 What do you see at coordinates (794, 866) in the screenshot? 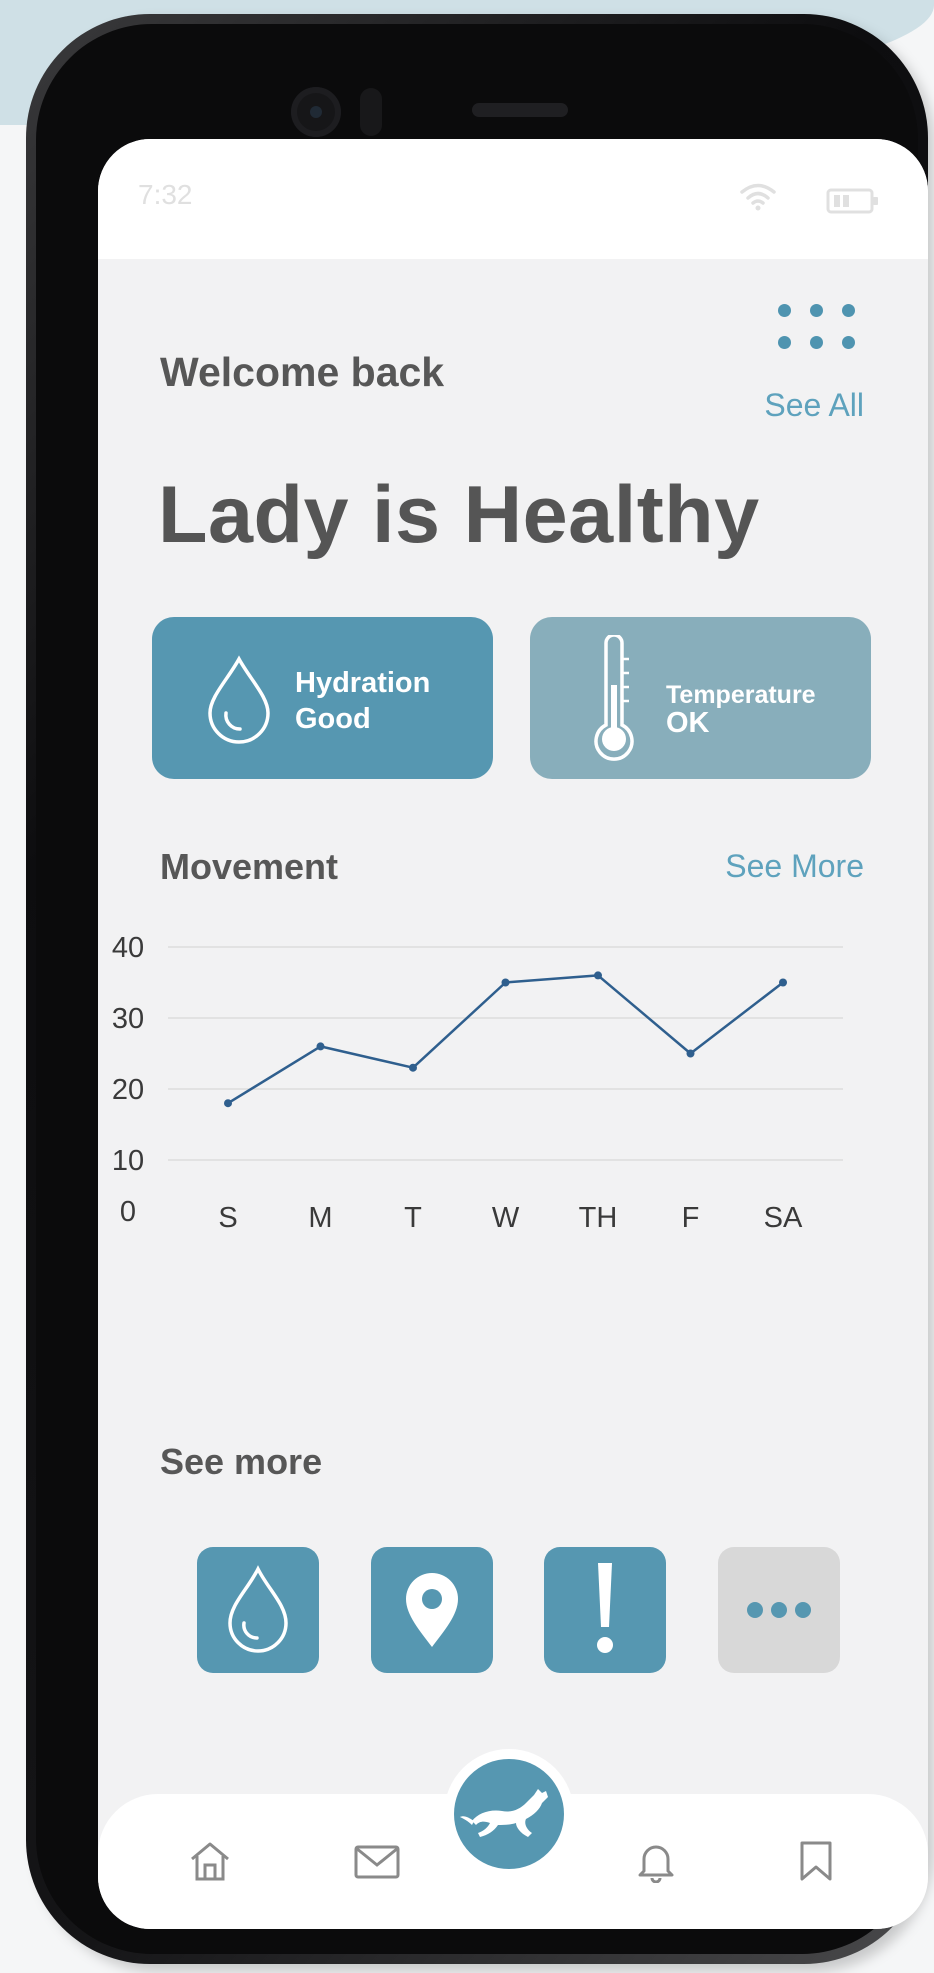
I see `see-more-link: See More` at bounding box center [794, 866].